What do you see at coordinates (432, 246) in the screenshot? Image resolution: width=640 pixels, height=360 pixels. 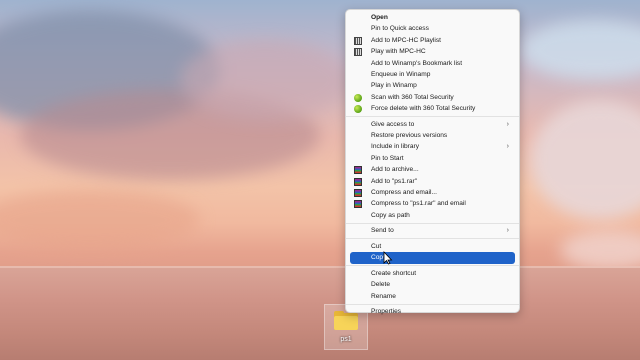 I see `menu-item-cut: Cut` at bounding box center [432, 246].